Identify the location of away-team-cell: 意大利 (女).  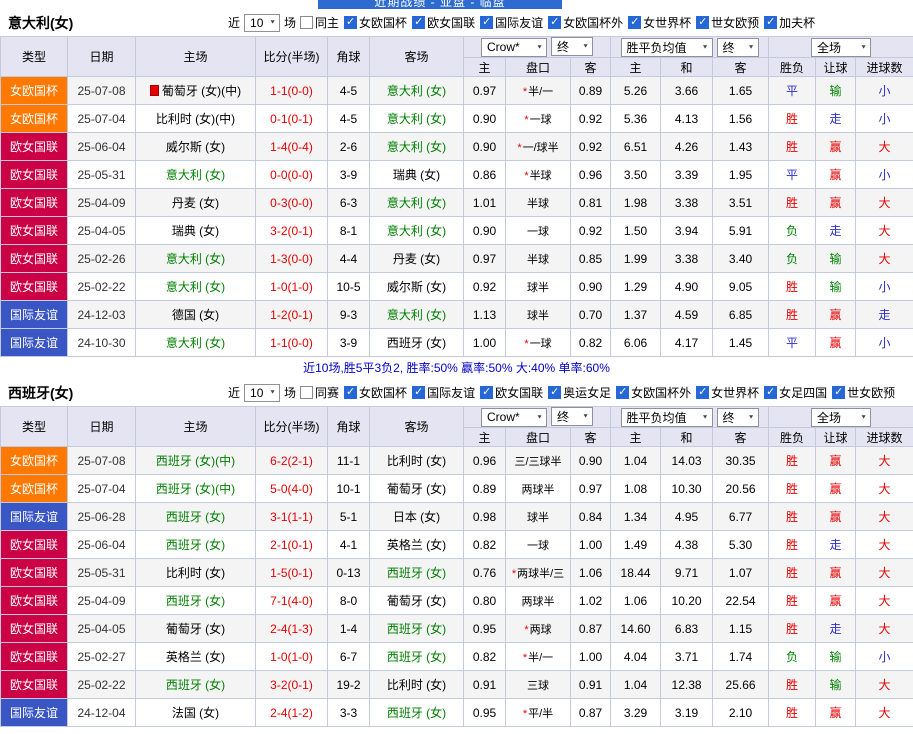
(416, 314).